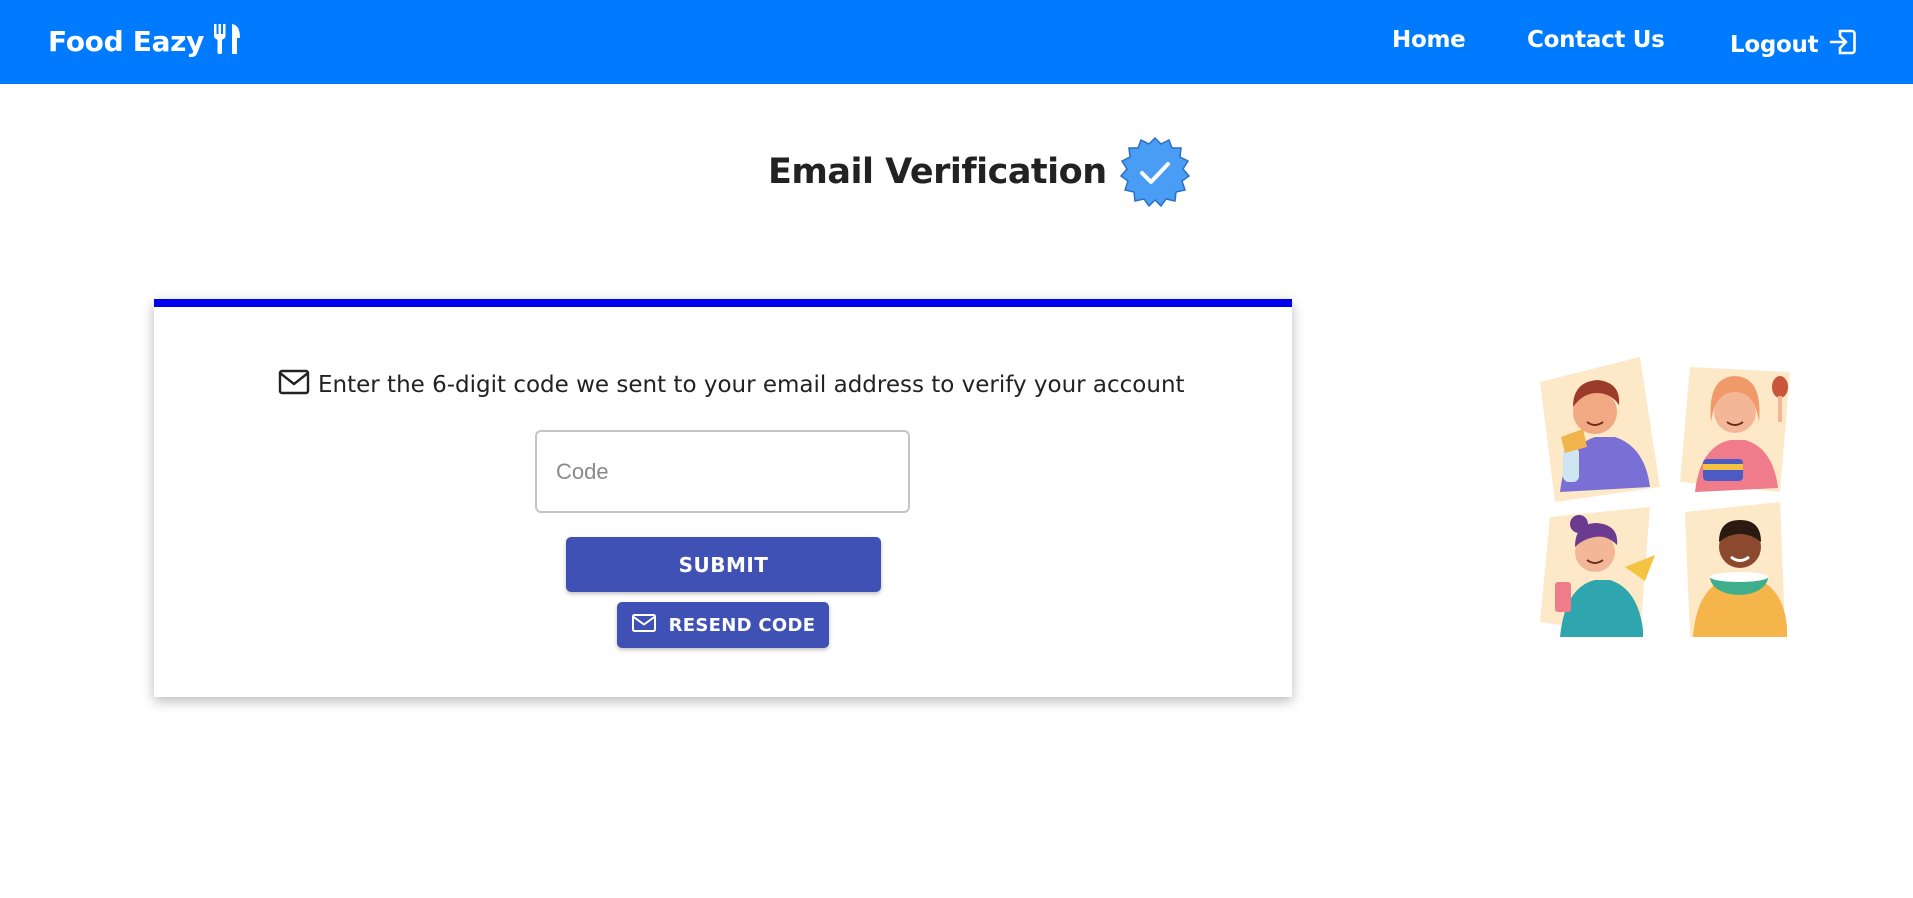  Describe the element at coordinates (742, 625) in the screenshot. I see `resend-code-label: RESEND CODE` at that location.